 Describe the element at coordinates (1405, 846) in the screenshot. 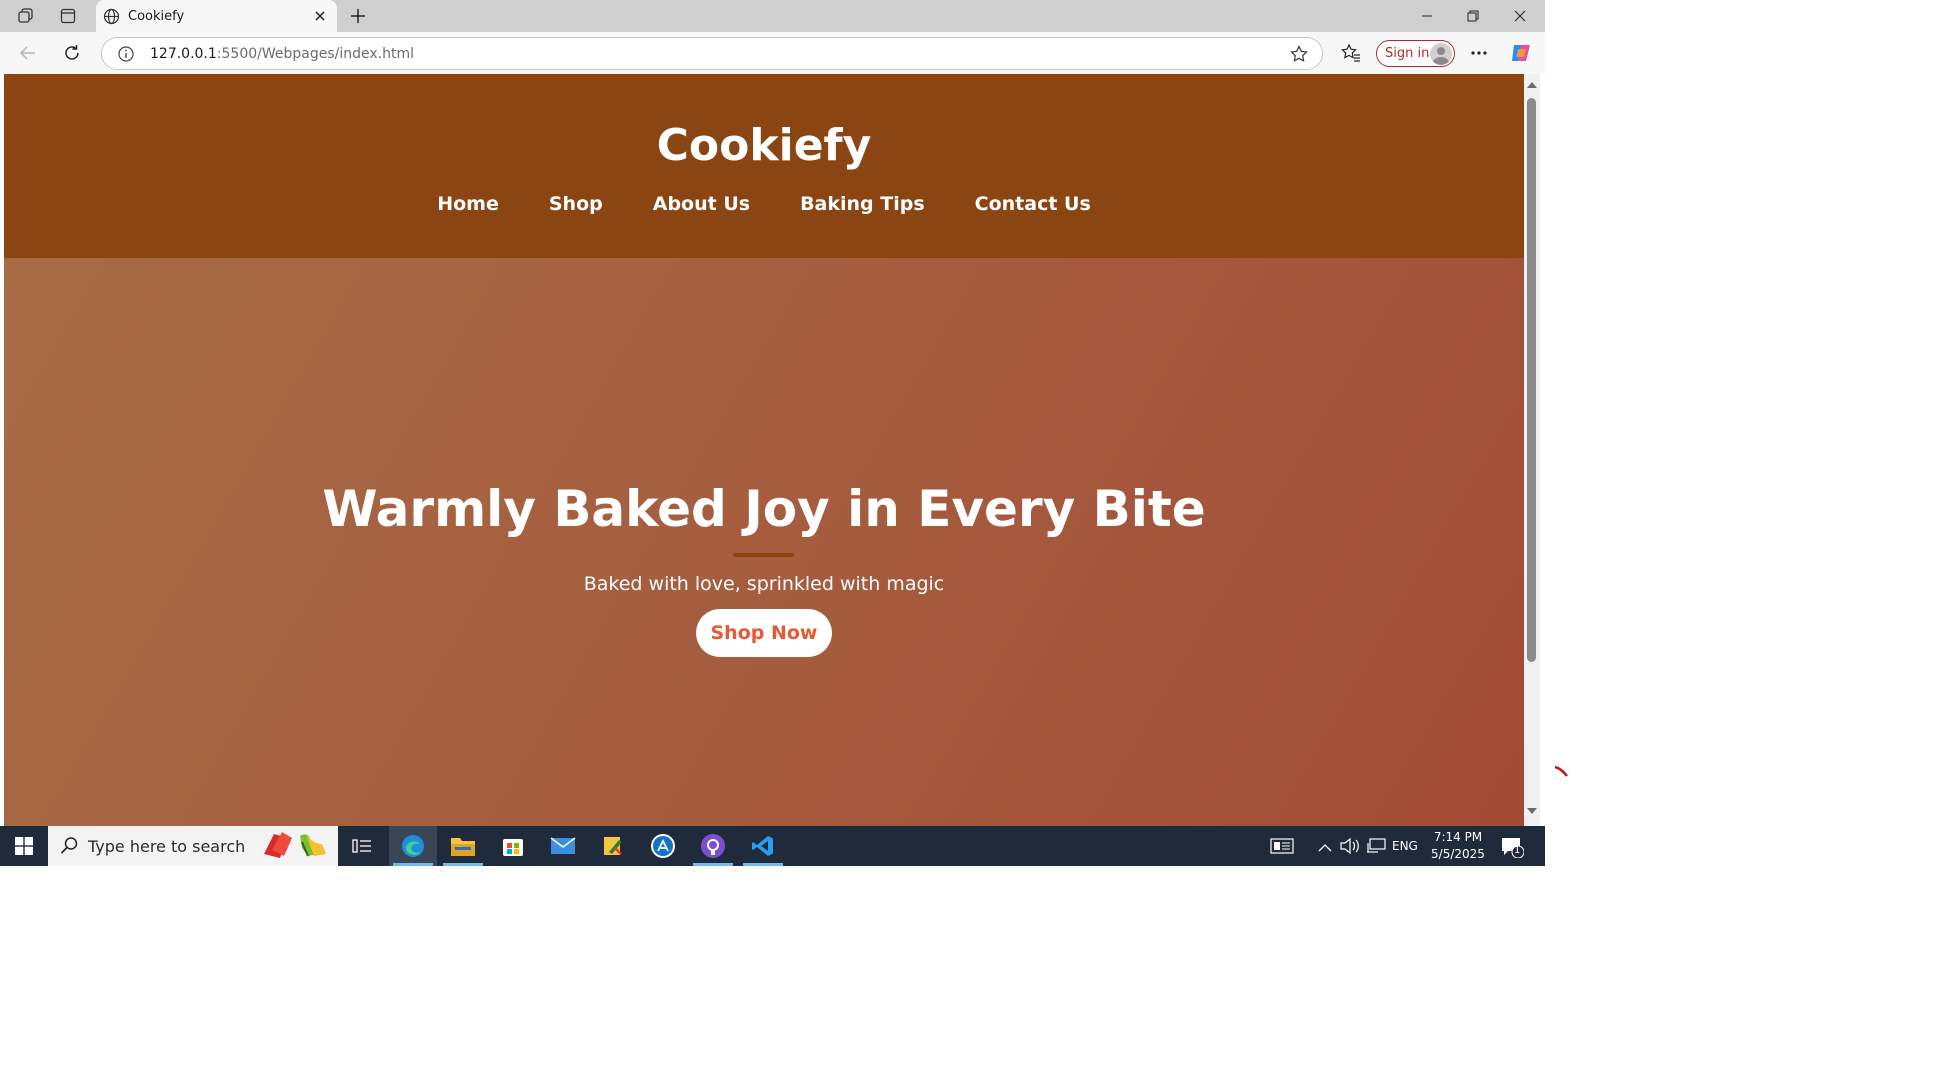

I see `language-indicator: ENG` at that location.